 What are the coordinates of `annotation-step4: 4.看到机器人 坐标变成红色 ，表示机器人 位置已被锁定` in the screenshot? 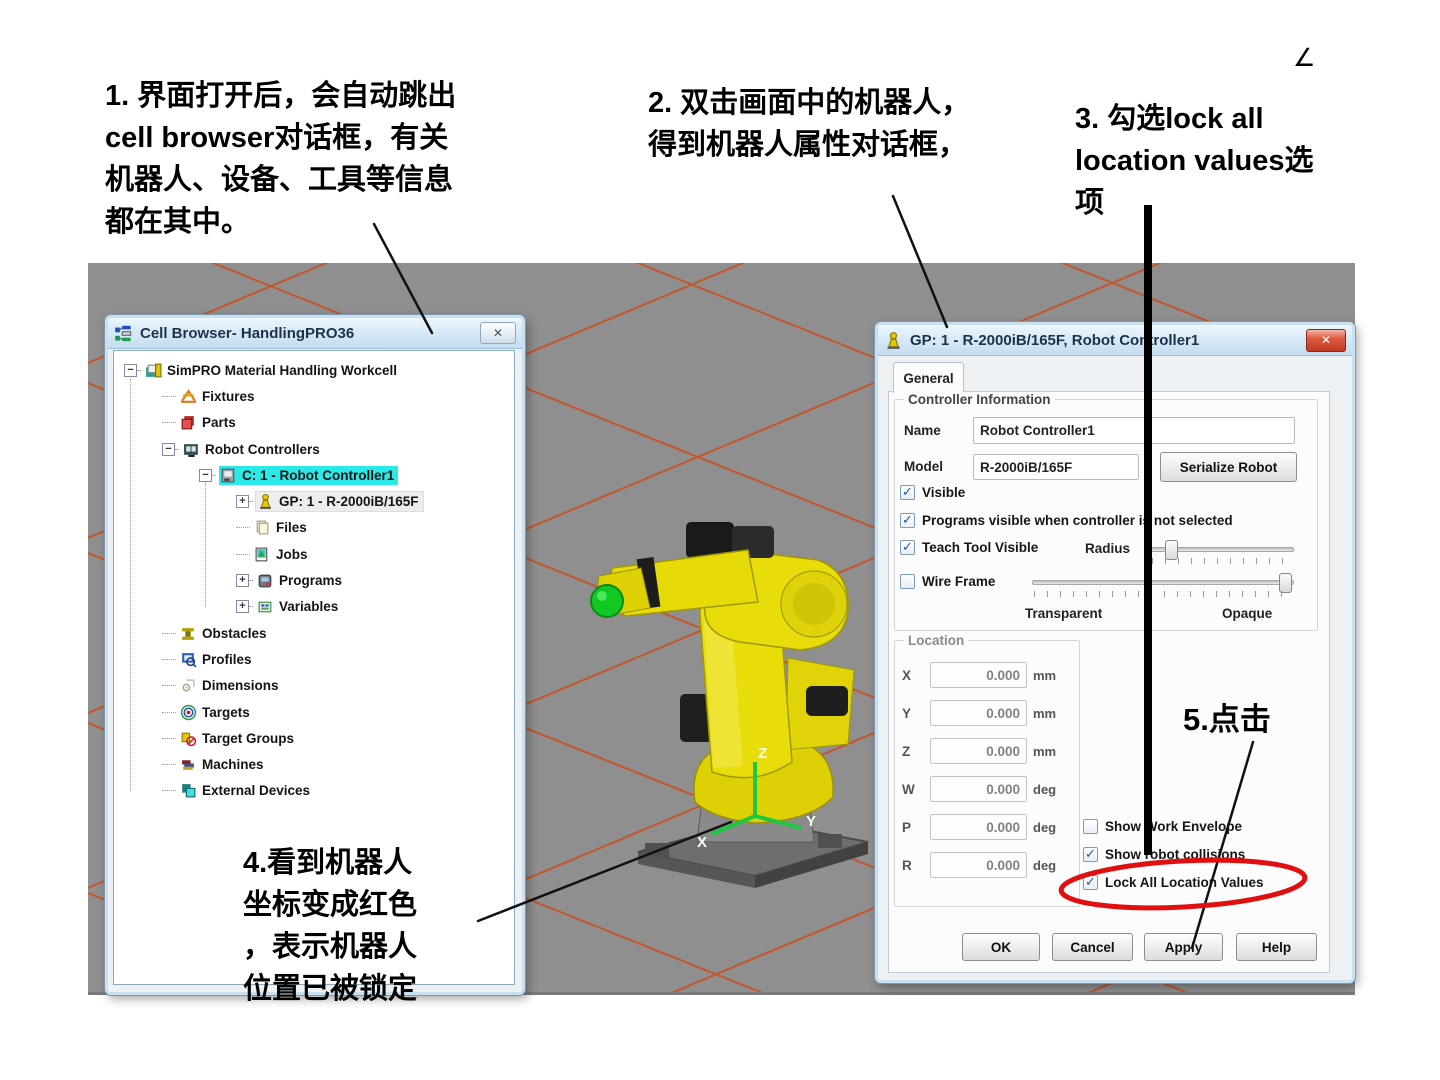 It's located at (330, 926).